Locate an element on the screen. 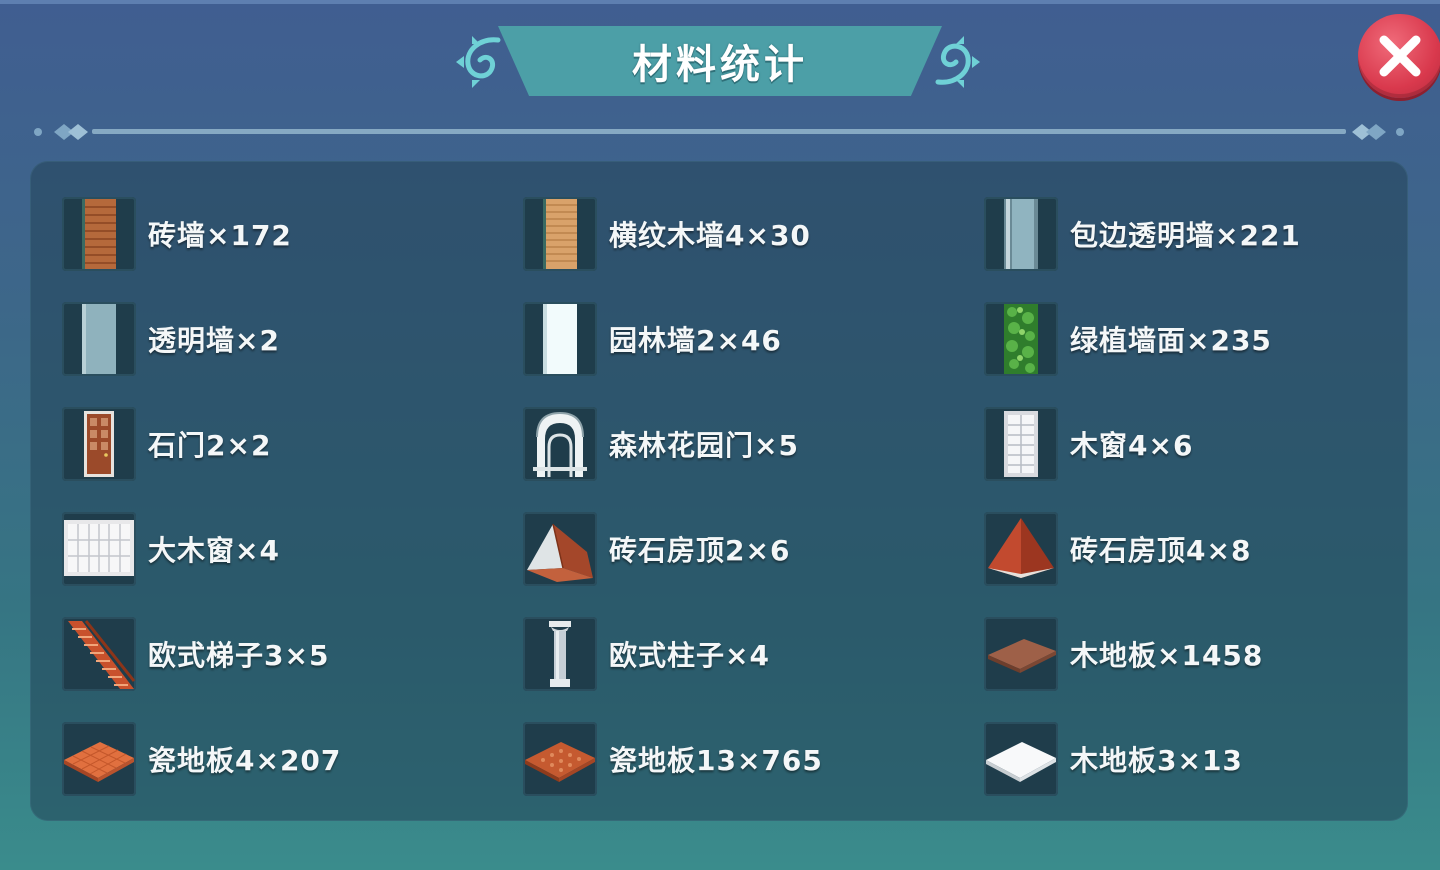  swirl-ornament-right-icon is located at coordinates (957, 62).